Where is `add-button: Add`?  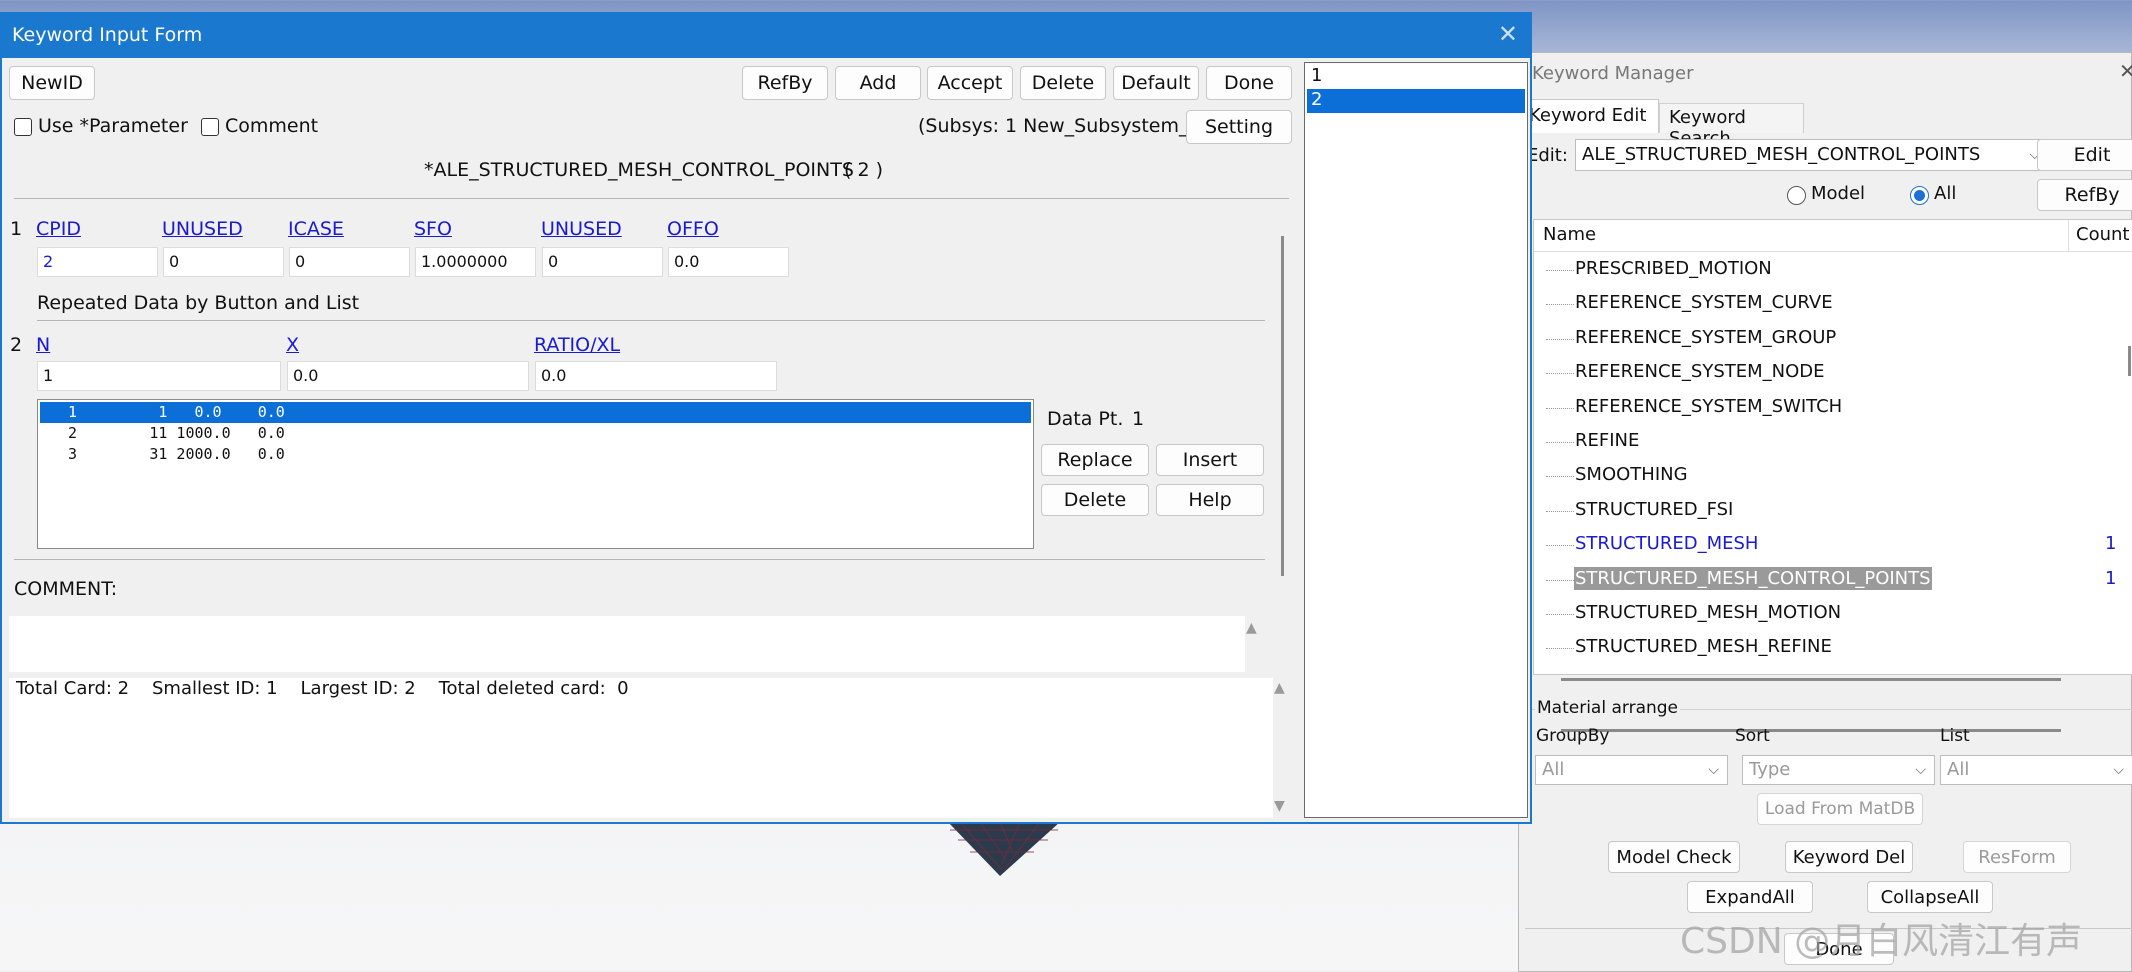
add-button: Add is located at coordinates (878, 83).